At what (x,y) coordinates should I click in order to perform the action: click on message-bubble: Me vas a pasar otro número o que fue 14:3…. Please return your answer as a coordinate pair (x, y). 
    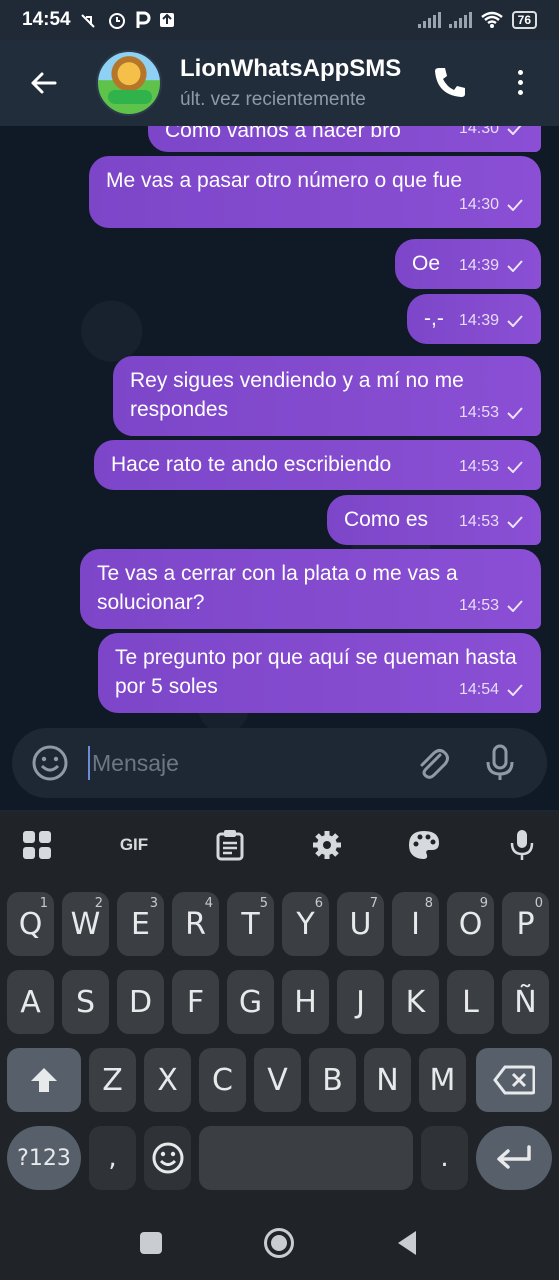
    Looking at the image, I should click on (315, 192).